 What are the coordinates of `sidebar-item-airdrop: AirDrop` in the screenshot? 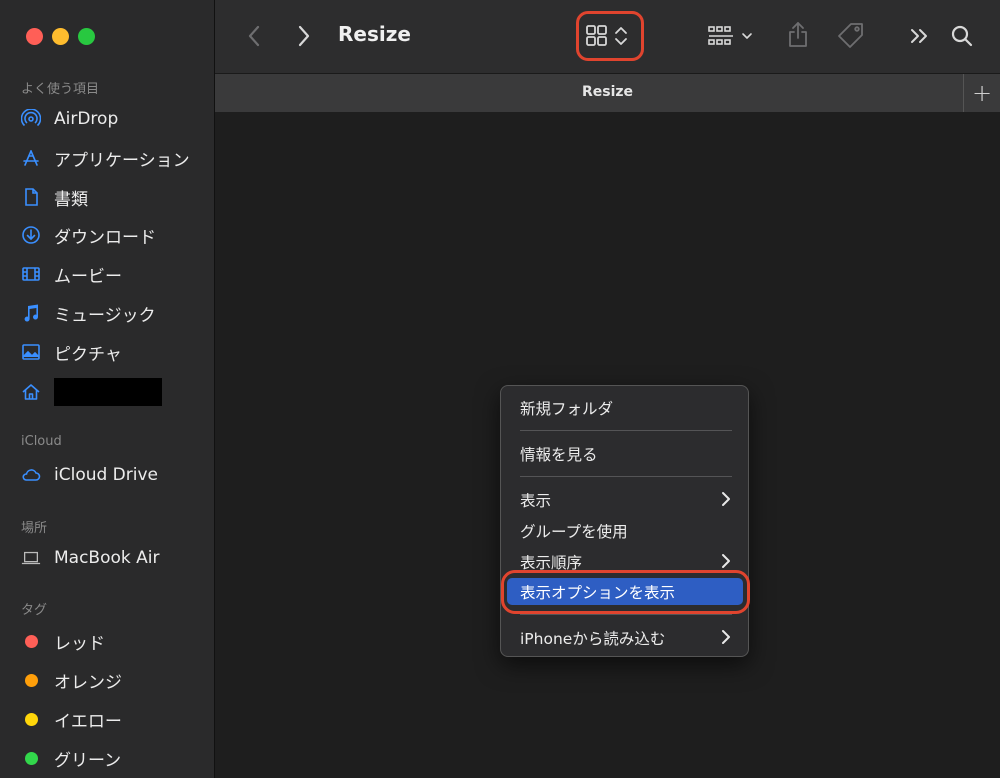 It's located at (112, 119).